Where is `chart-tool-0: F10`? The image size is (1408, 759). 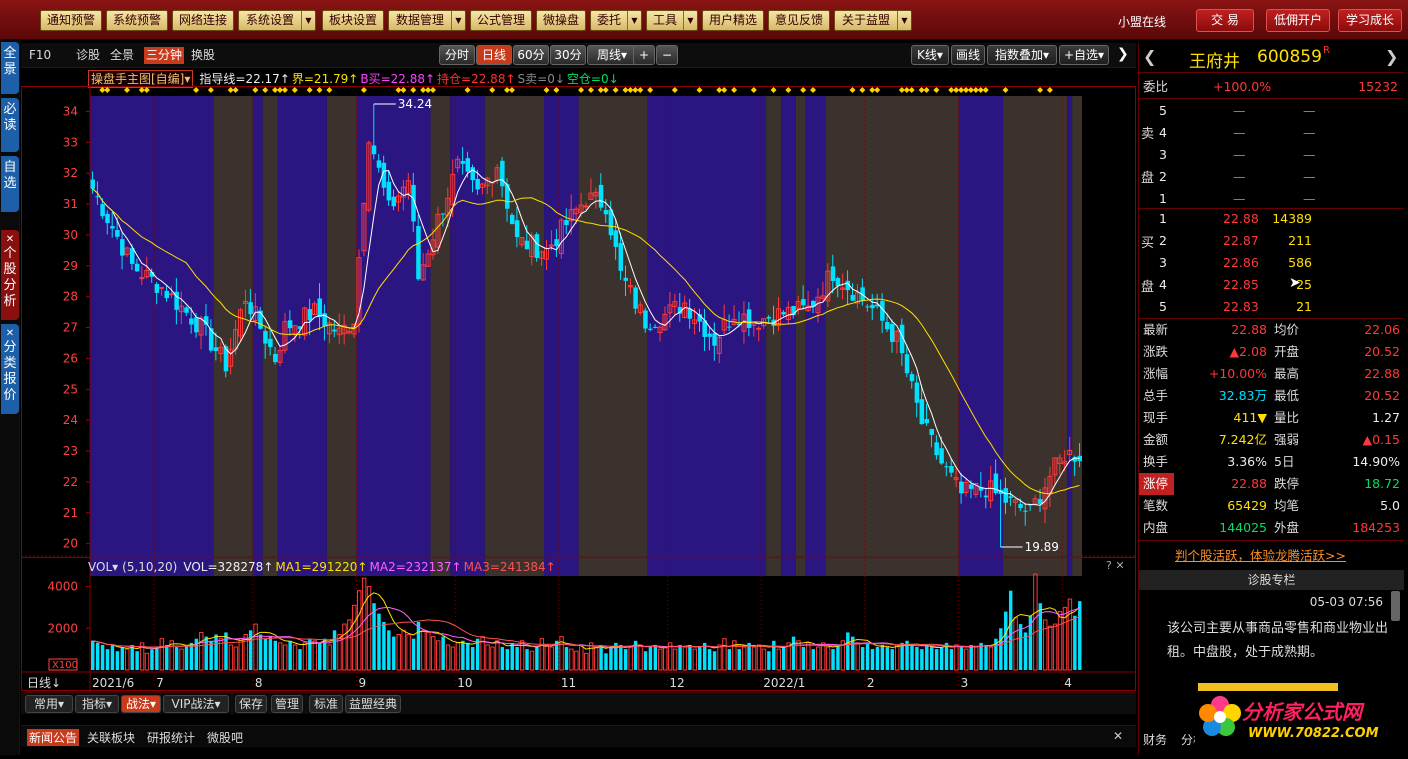 chart-tool-0: F10 is located at coordinates (40, 55).